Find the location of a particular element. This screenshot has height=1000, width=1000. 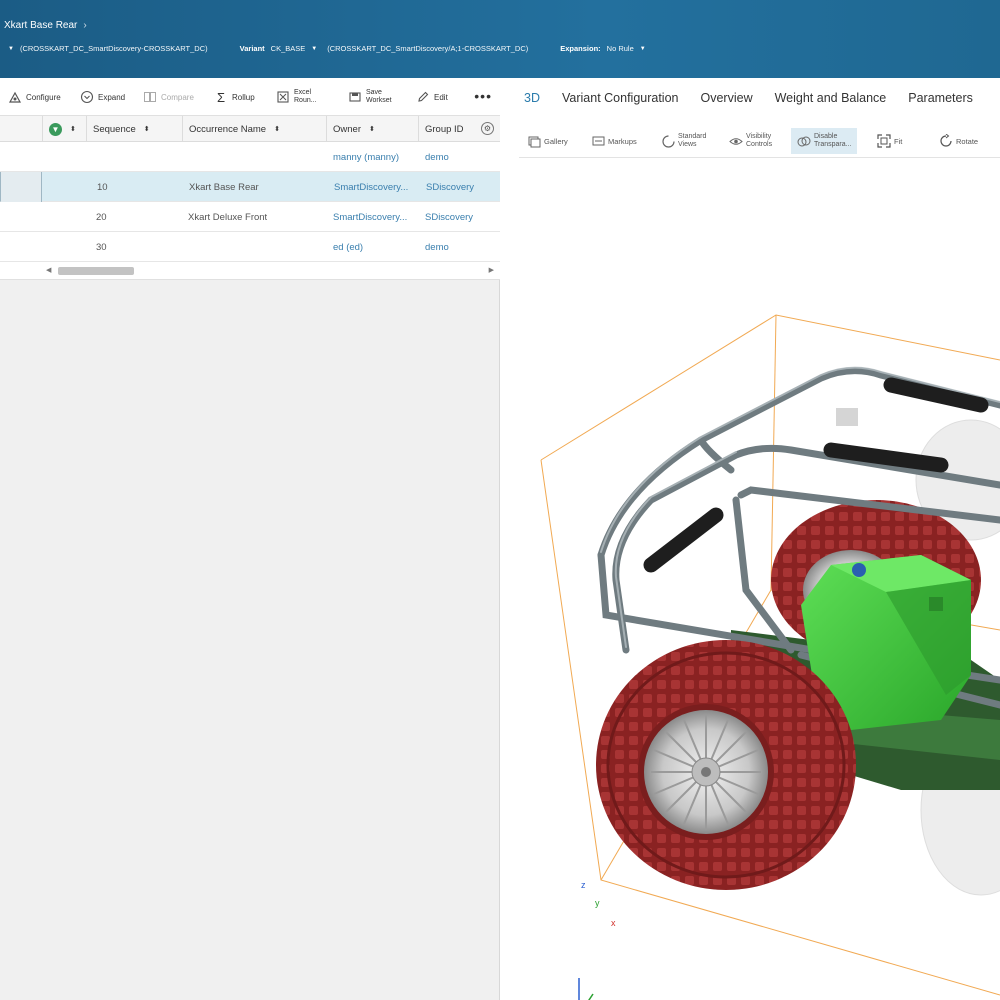

breadcrumb: Xkart Base Rear › is located at coordinates (45, 25).